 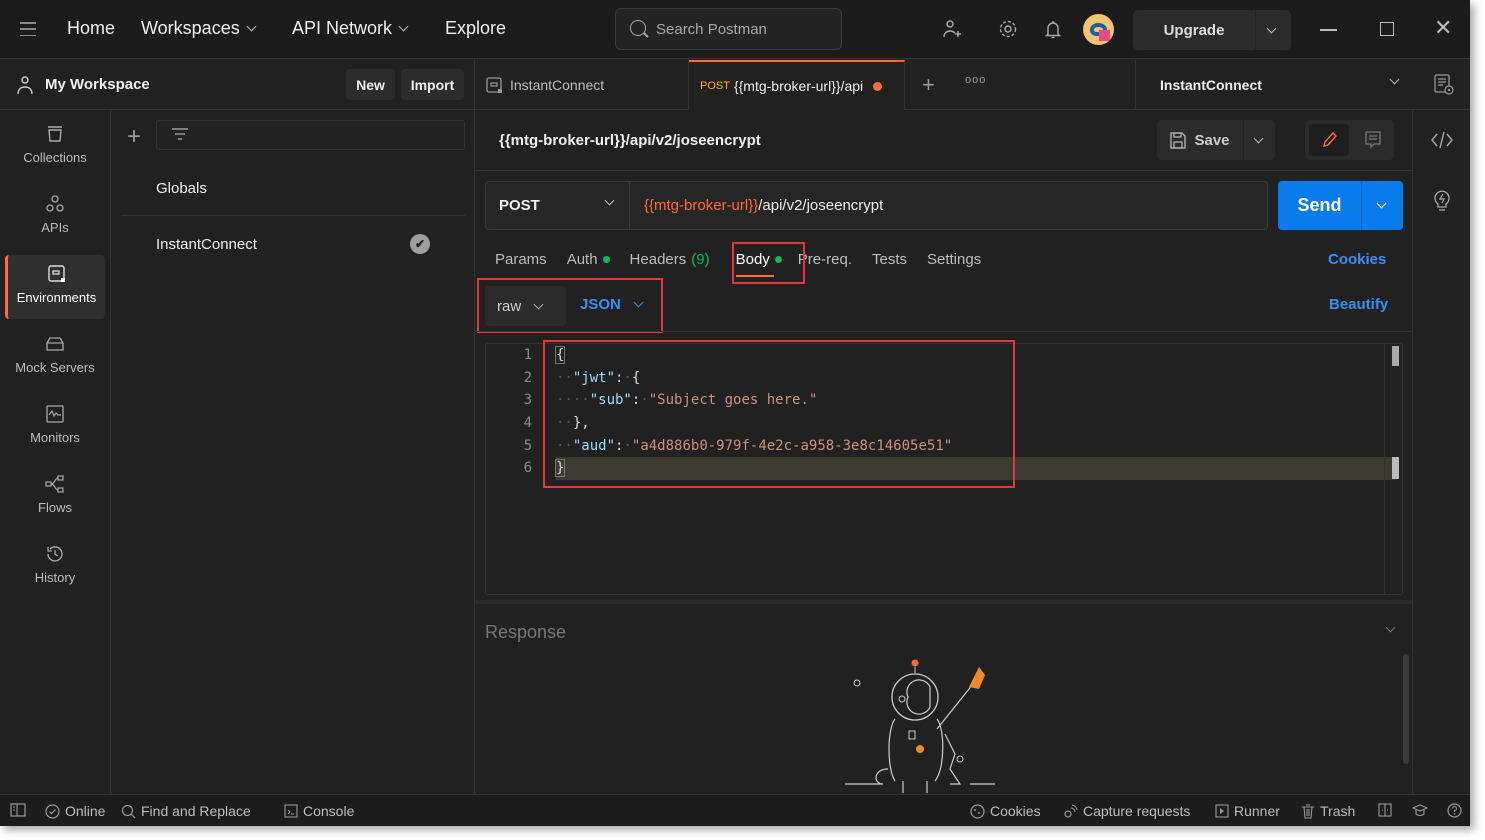 What do you see at coordinates (199, 28) in the screenshot?
I see `nav-workspaces: Workspaces` at bounding box center [199, 28].